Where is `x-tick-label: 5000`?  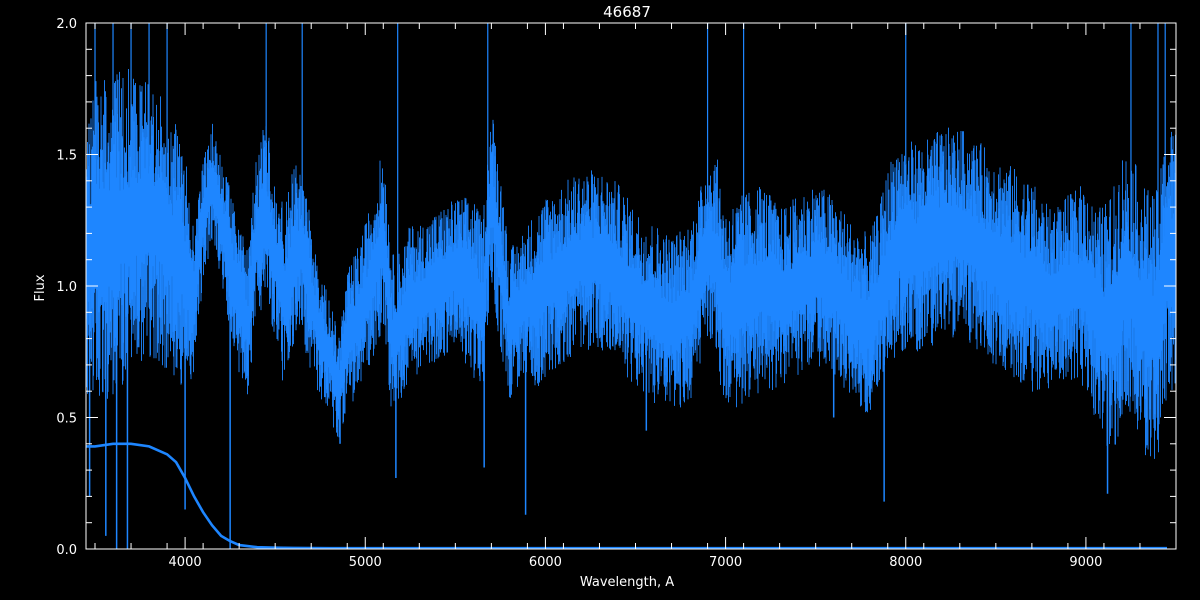
x-tick-label: 5000 is located at coordinates (365, 562).